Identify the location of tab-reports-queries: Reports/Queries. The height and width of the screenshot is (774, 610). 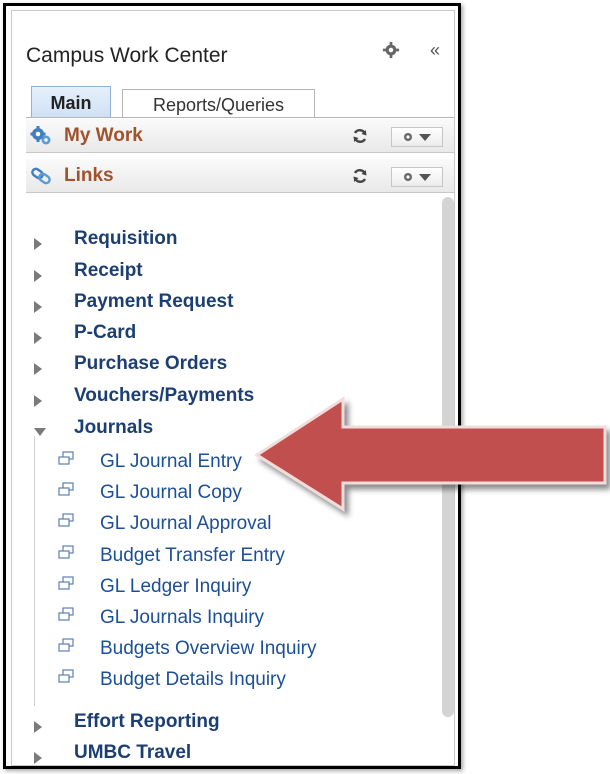
(218, 103).